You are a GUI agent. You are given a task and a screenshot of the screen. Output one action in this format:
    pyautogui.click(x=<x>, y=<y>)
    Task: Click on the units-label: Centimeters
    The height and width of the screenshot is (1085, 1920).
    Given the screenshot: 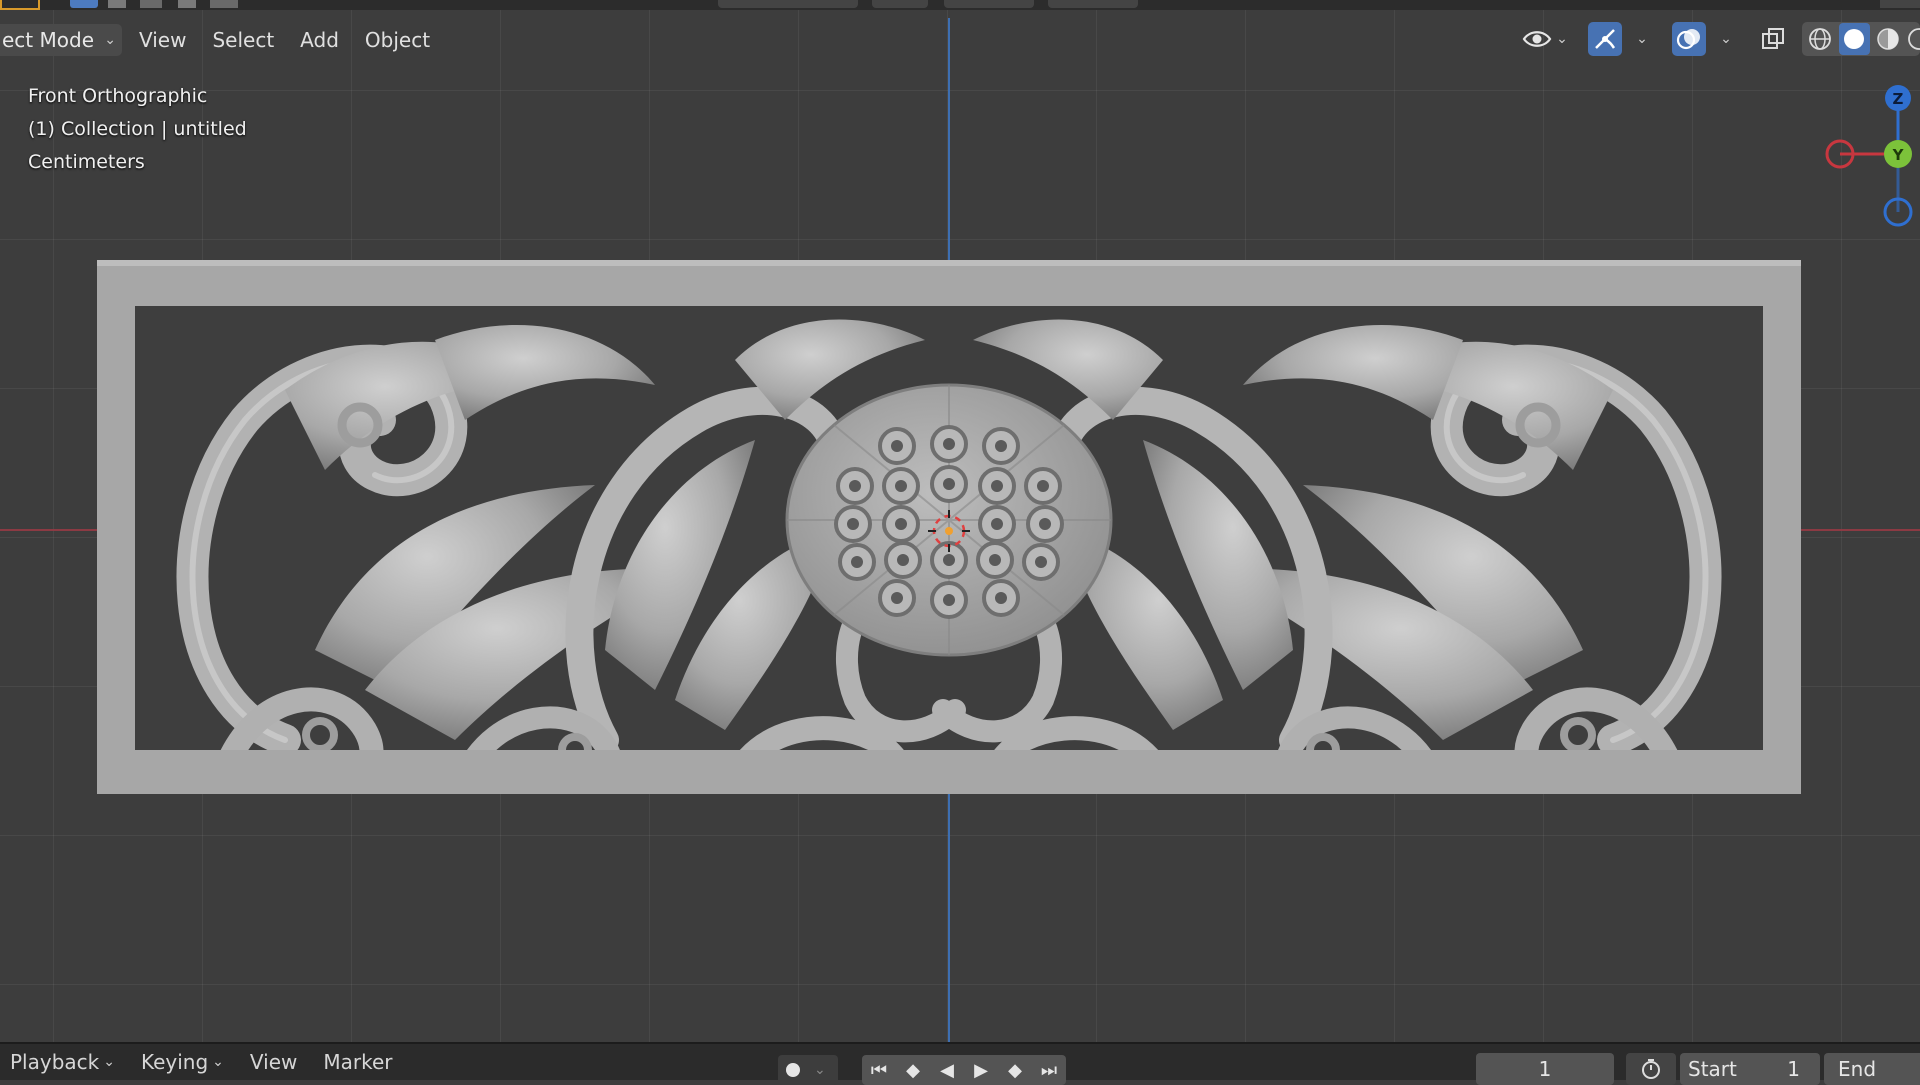 What is the action you would take?
    pyautogui.click(x=86, y=162)
    